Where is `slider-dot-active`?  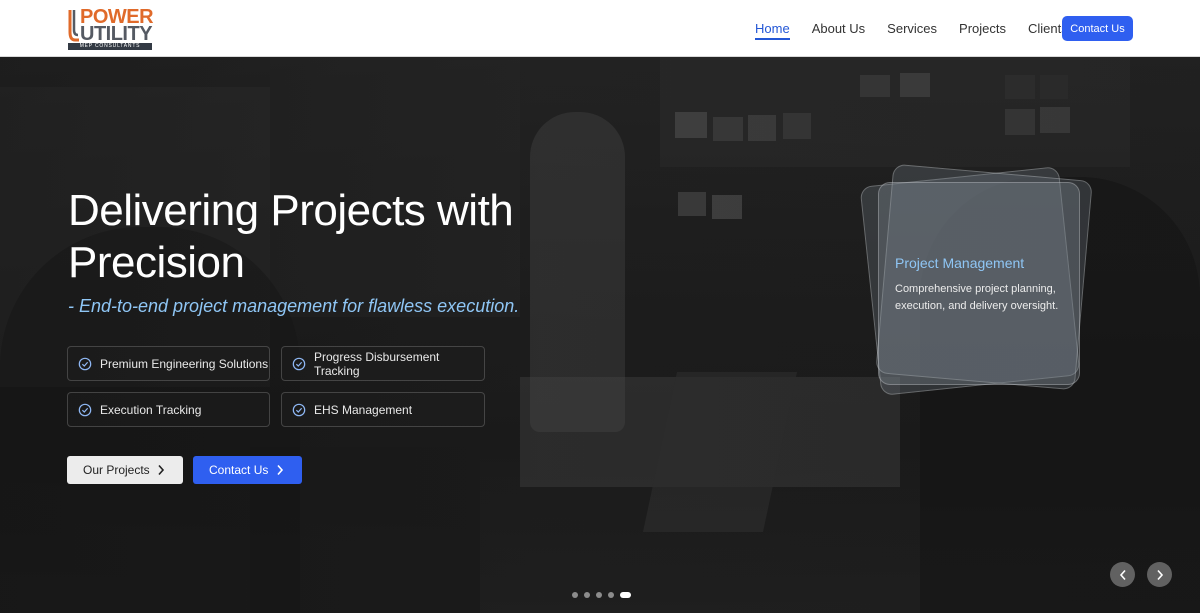
slider-dot-active is located at coordinates (625, 595).